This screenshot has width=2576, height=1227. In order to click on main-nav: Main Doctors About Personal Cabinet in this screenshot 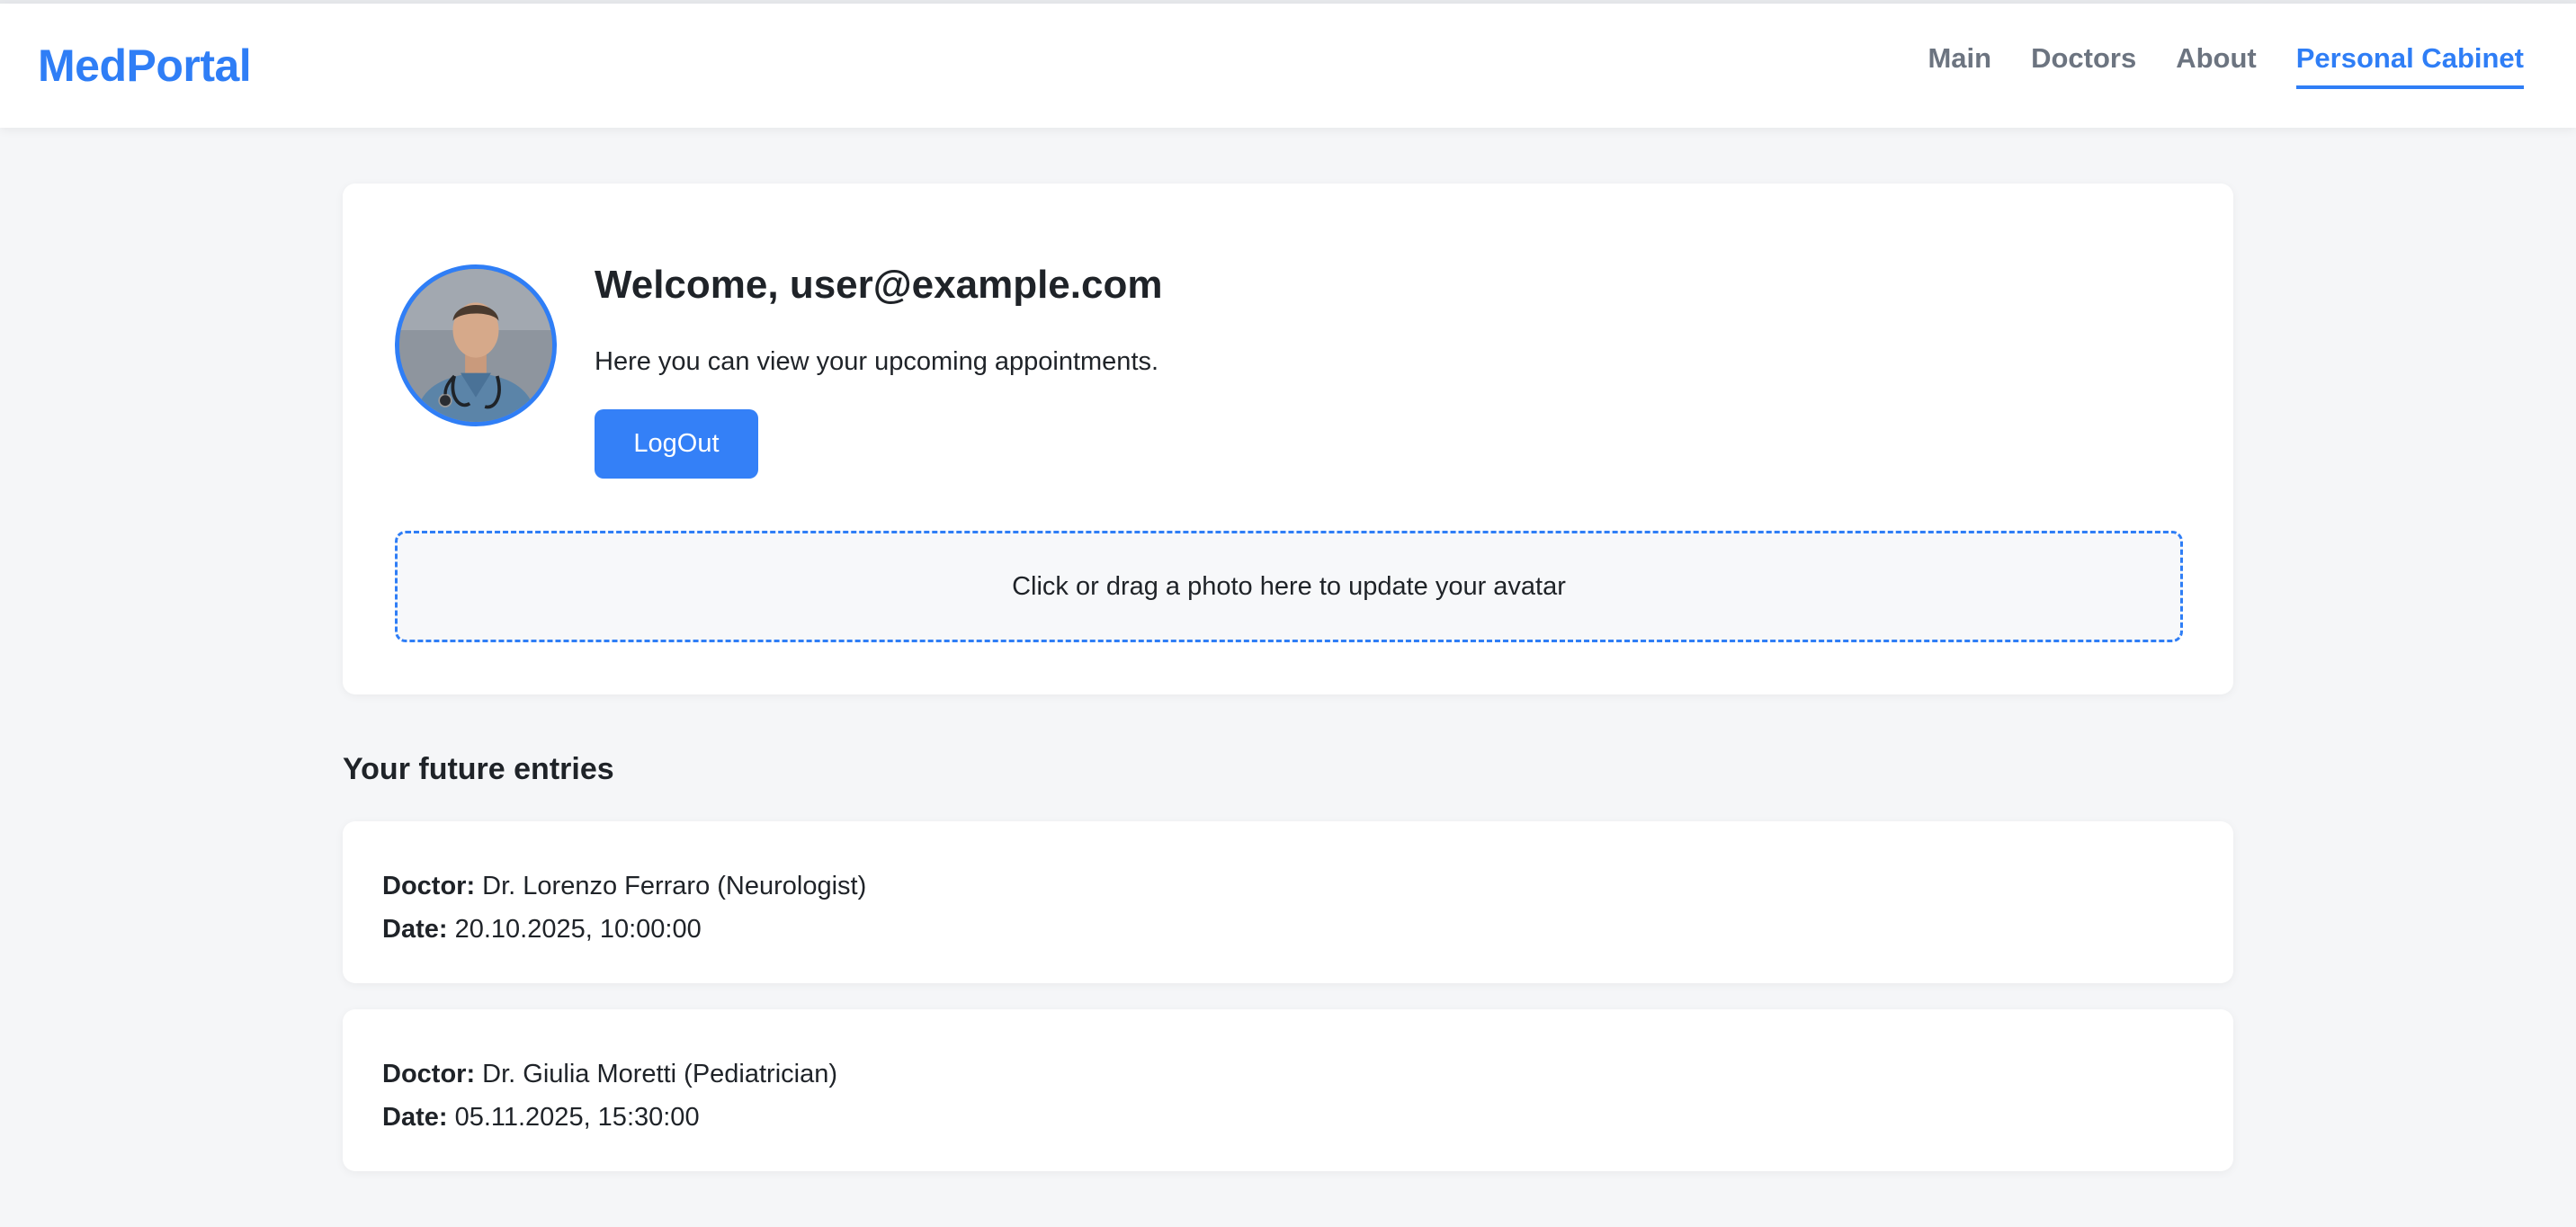, I will do `click(2226, 66)`.